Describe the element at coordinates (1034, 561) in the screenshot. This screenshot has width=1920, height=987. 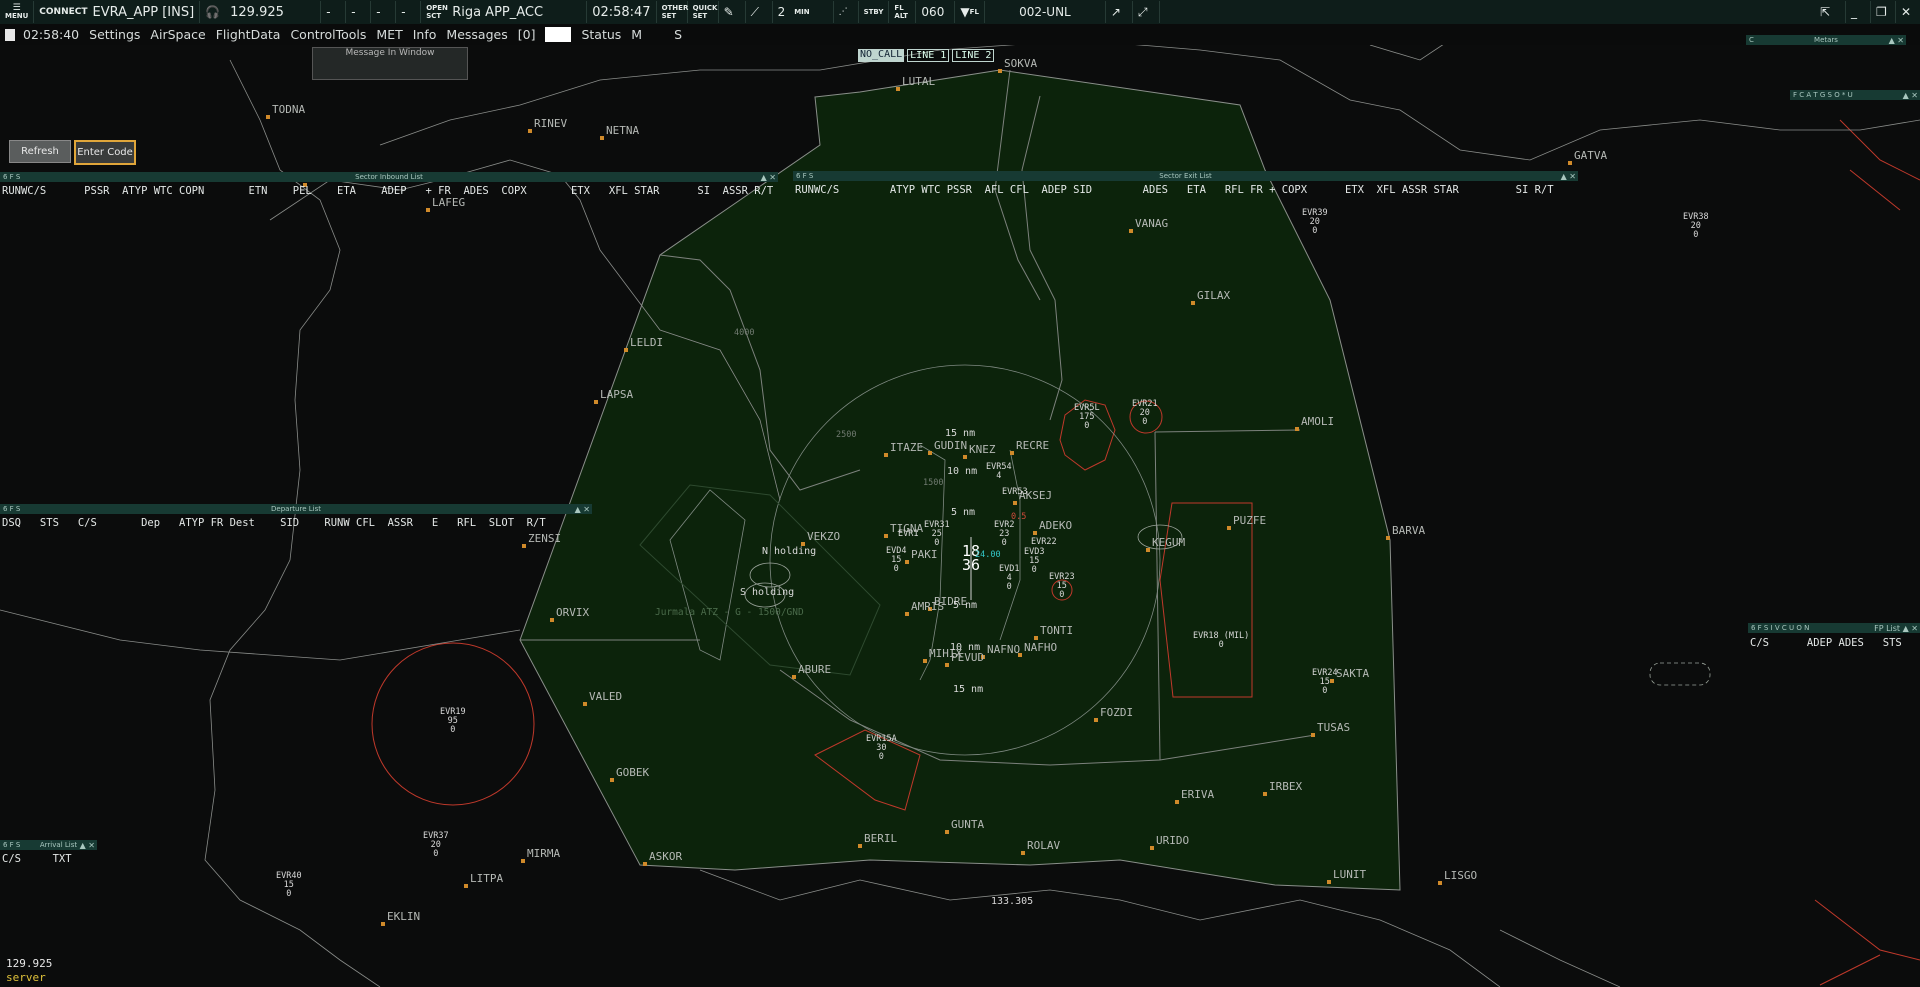
I see `zone-evd3: EVD3 15 0` at that location.